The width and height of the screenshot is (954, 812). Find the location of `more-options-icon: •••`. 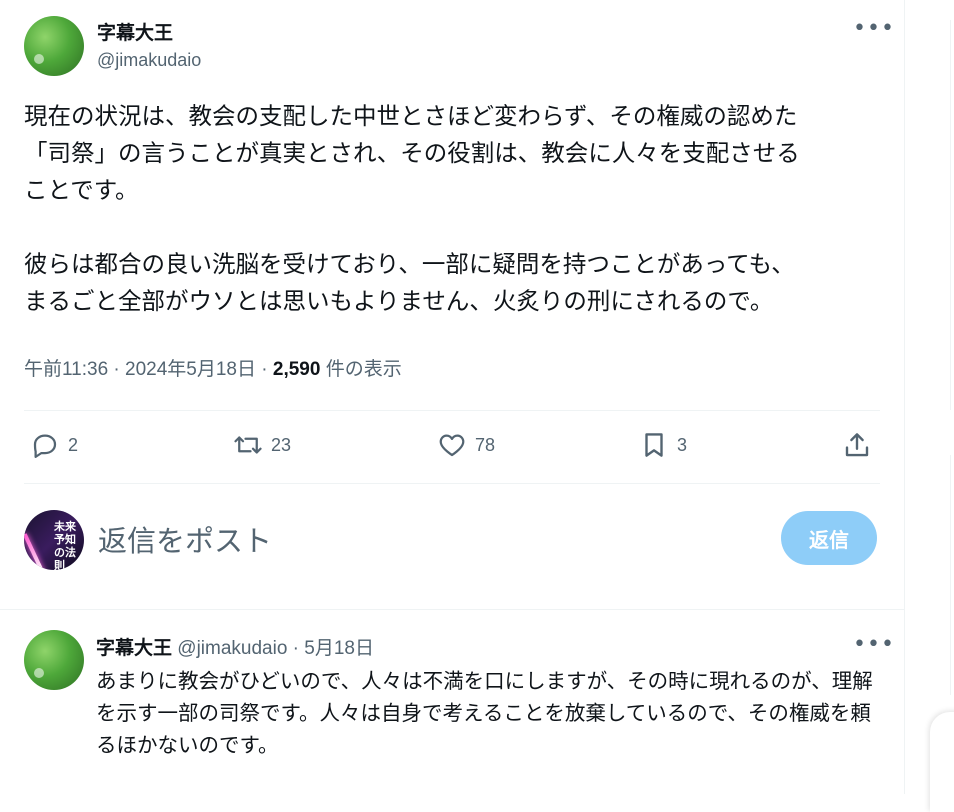

more-options-icon: ••• is located at coordinates (874, 28).